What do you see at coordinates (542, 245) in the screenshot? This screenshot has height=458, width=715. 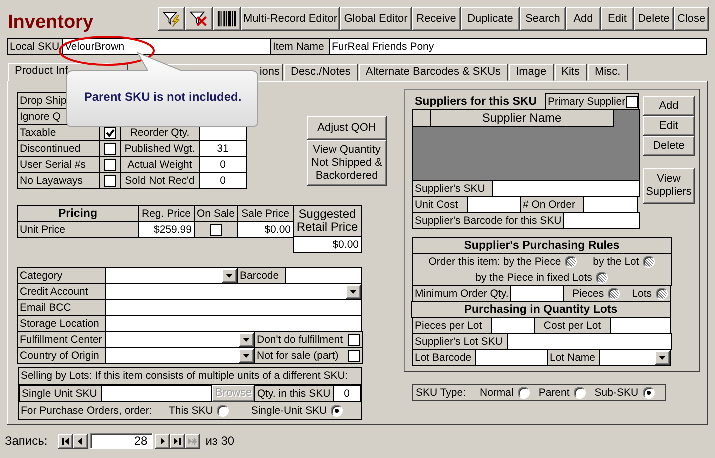 I see `section-heading: Supplier's Purchasing Rules` at bounding box center [542, 245].